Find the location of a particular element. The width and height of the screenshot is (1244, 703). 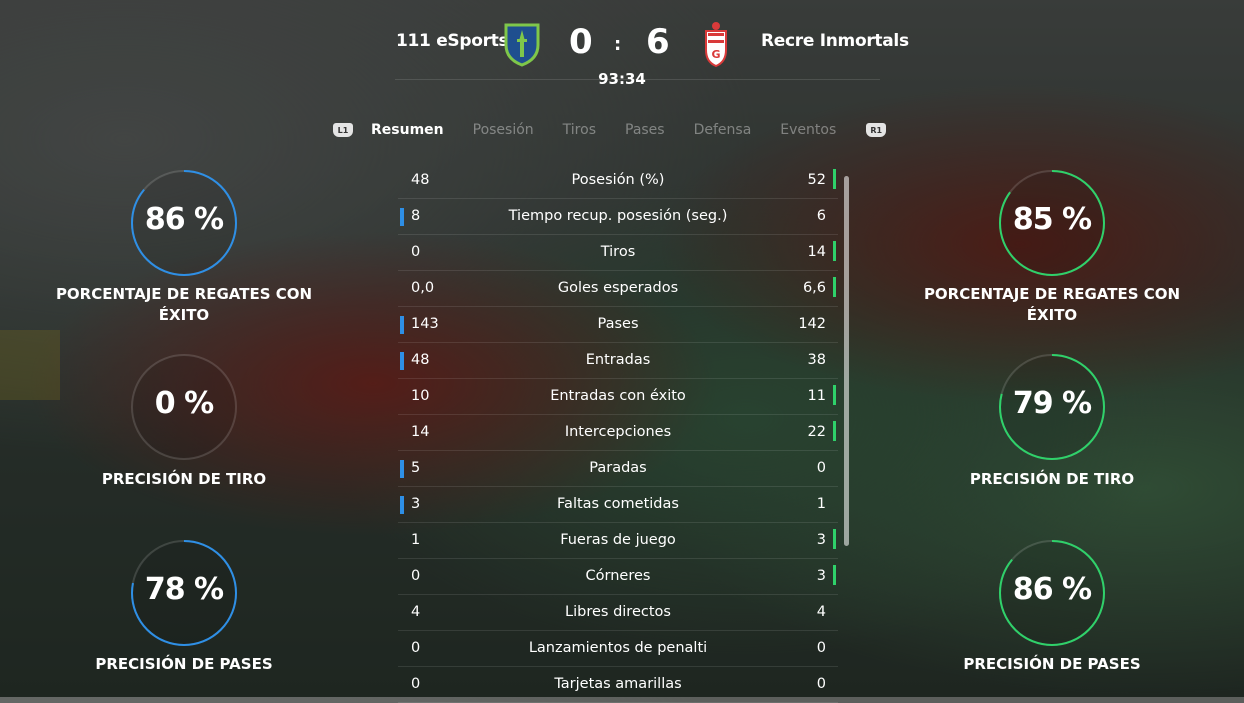

stat-row: 143 Pases 142 is located at coordinates (618, 325).